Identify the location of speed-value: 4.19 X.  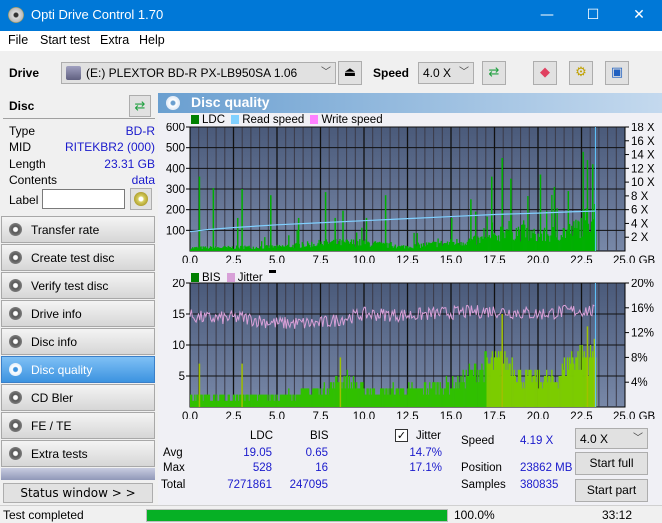
(537, 441).